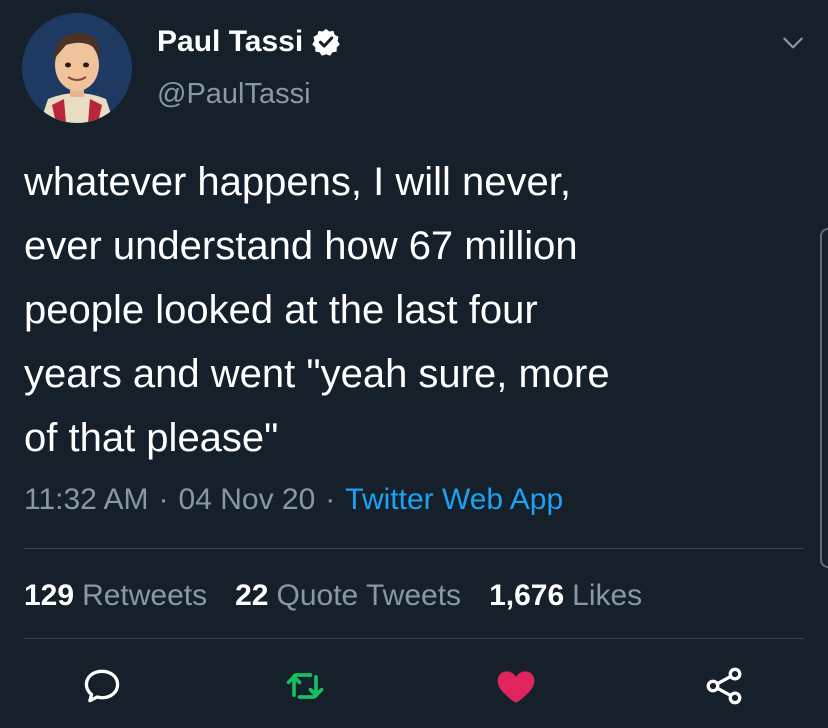 This screenshot has height=728, width=828. Describe the element at coordinates (145, 595) in the screenshot. I see `retweets-label: Retweets` at that location.